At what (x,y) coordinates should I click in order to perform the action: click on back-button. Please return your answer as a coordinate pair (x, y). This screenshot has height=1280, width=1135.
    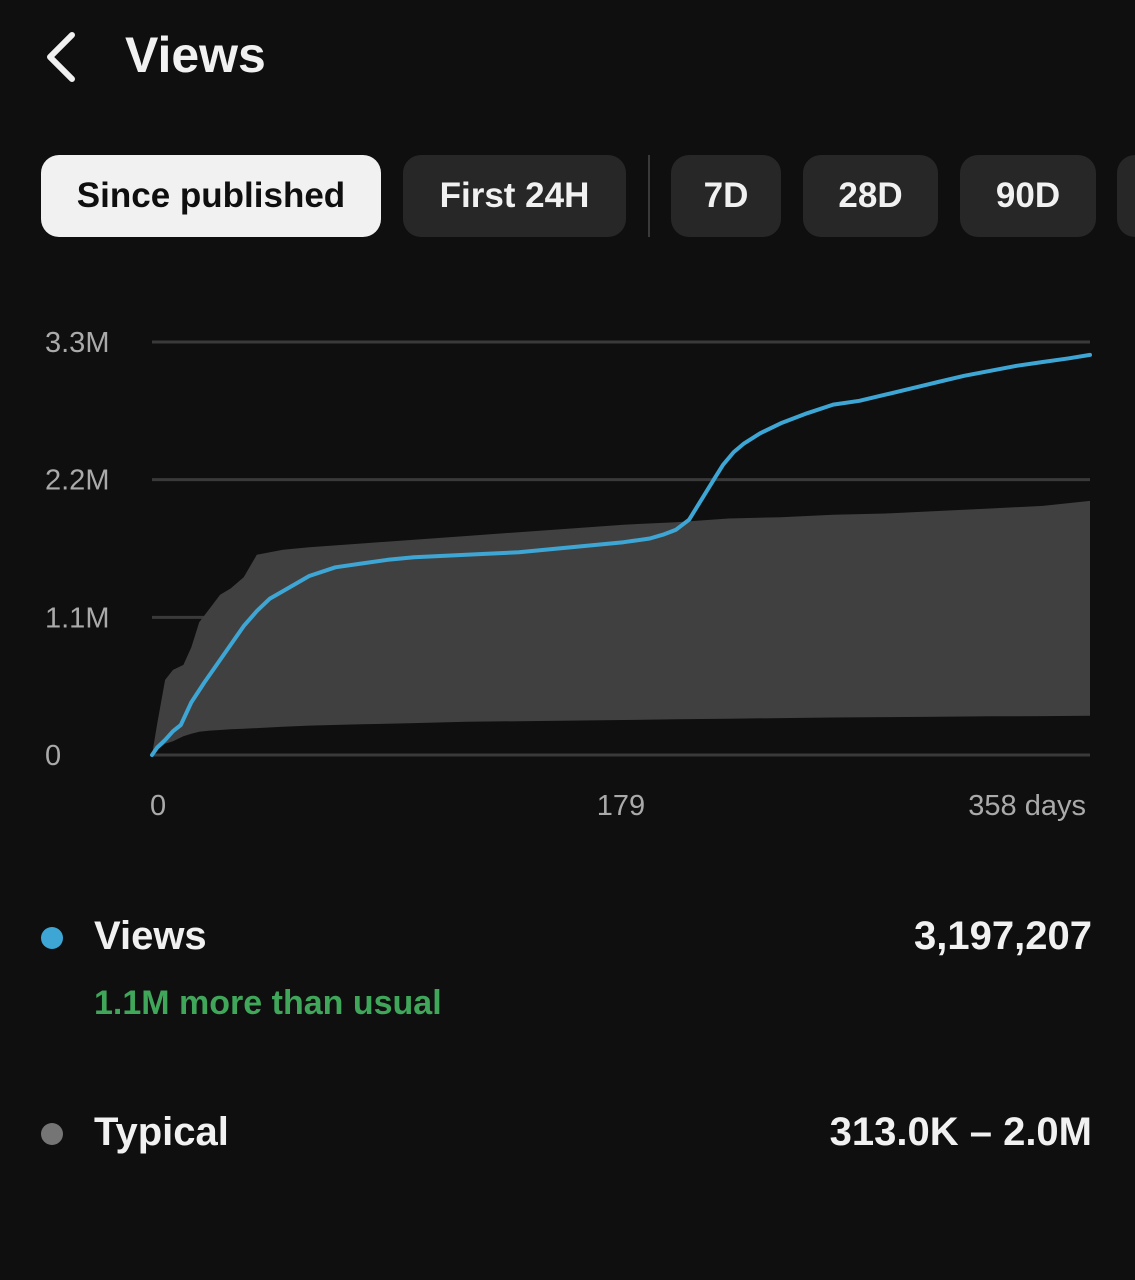
    Looking at the image, I should click on (62, 57).